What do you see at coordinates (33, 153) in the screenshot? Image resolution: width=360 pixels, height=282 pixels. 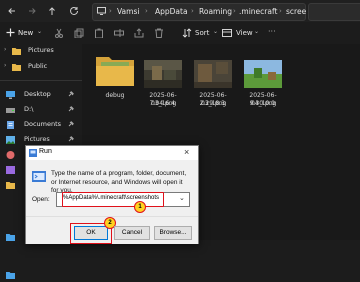 I see `run-app-icon` at bounding box center [33, 153].